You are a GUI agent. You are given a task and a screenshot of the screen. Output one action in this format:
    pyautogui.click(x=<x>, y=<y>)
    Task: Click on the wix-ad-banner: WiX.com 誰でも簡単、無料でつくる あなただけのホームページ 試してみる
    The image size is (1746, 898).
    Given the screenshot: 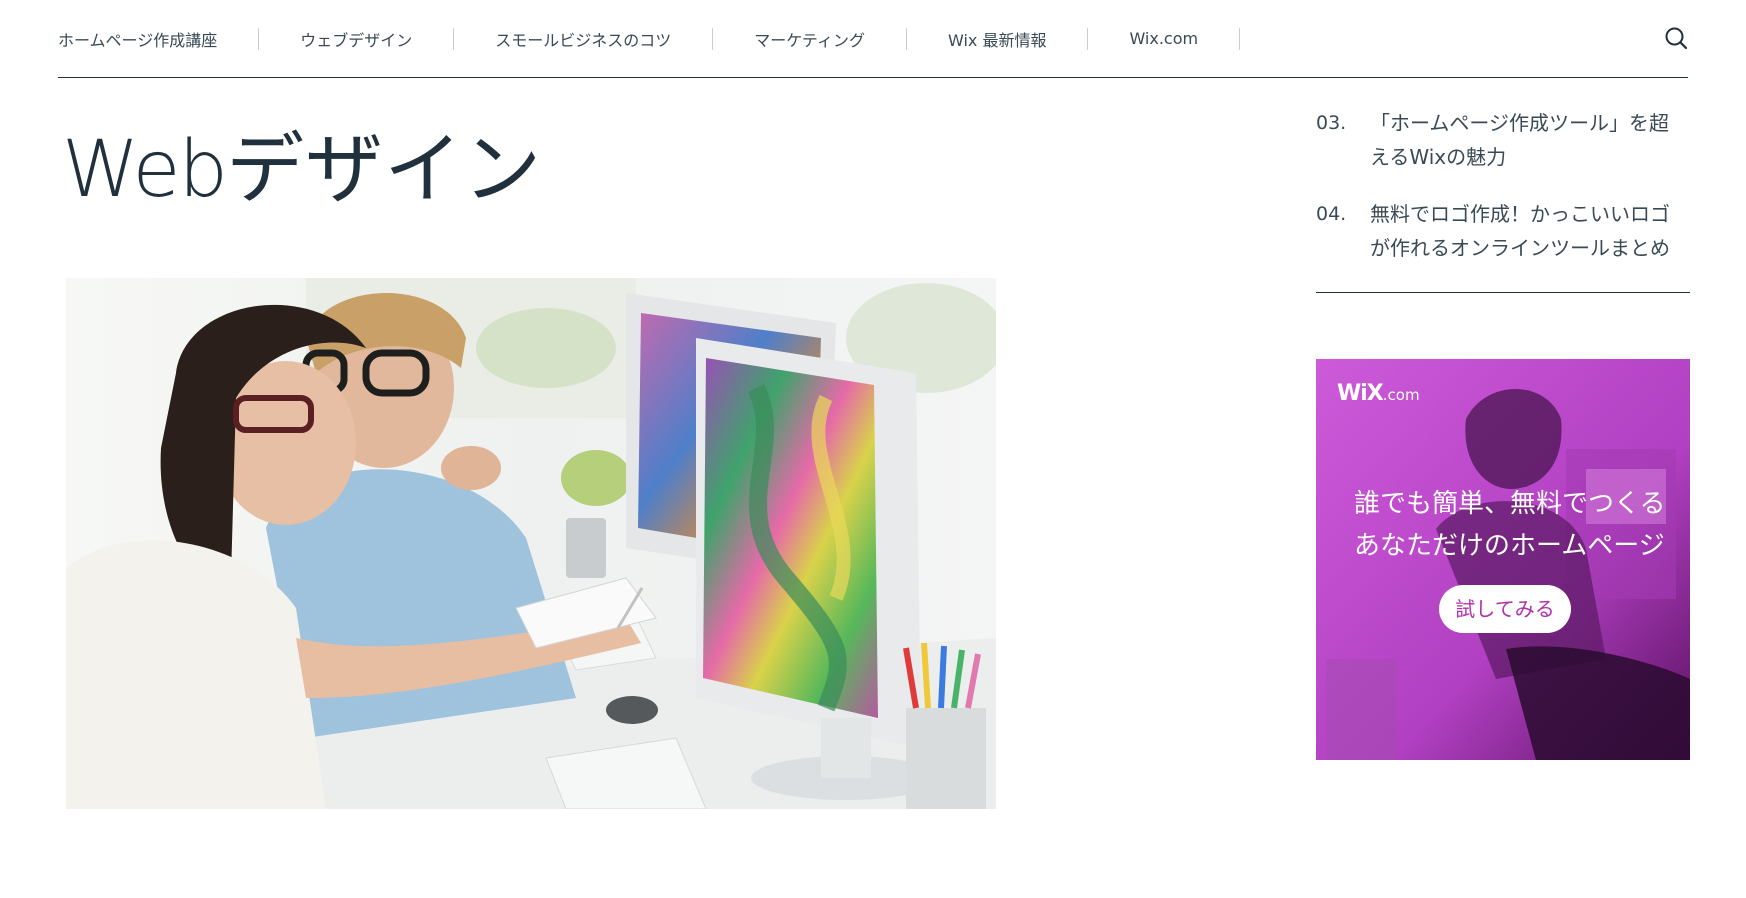 What is the action you would take?
    pyautogui.click(x=1503, y=559)
    